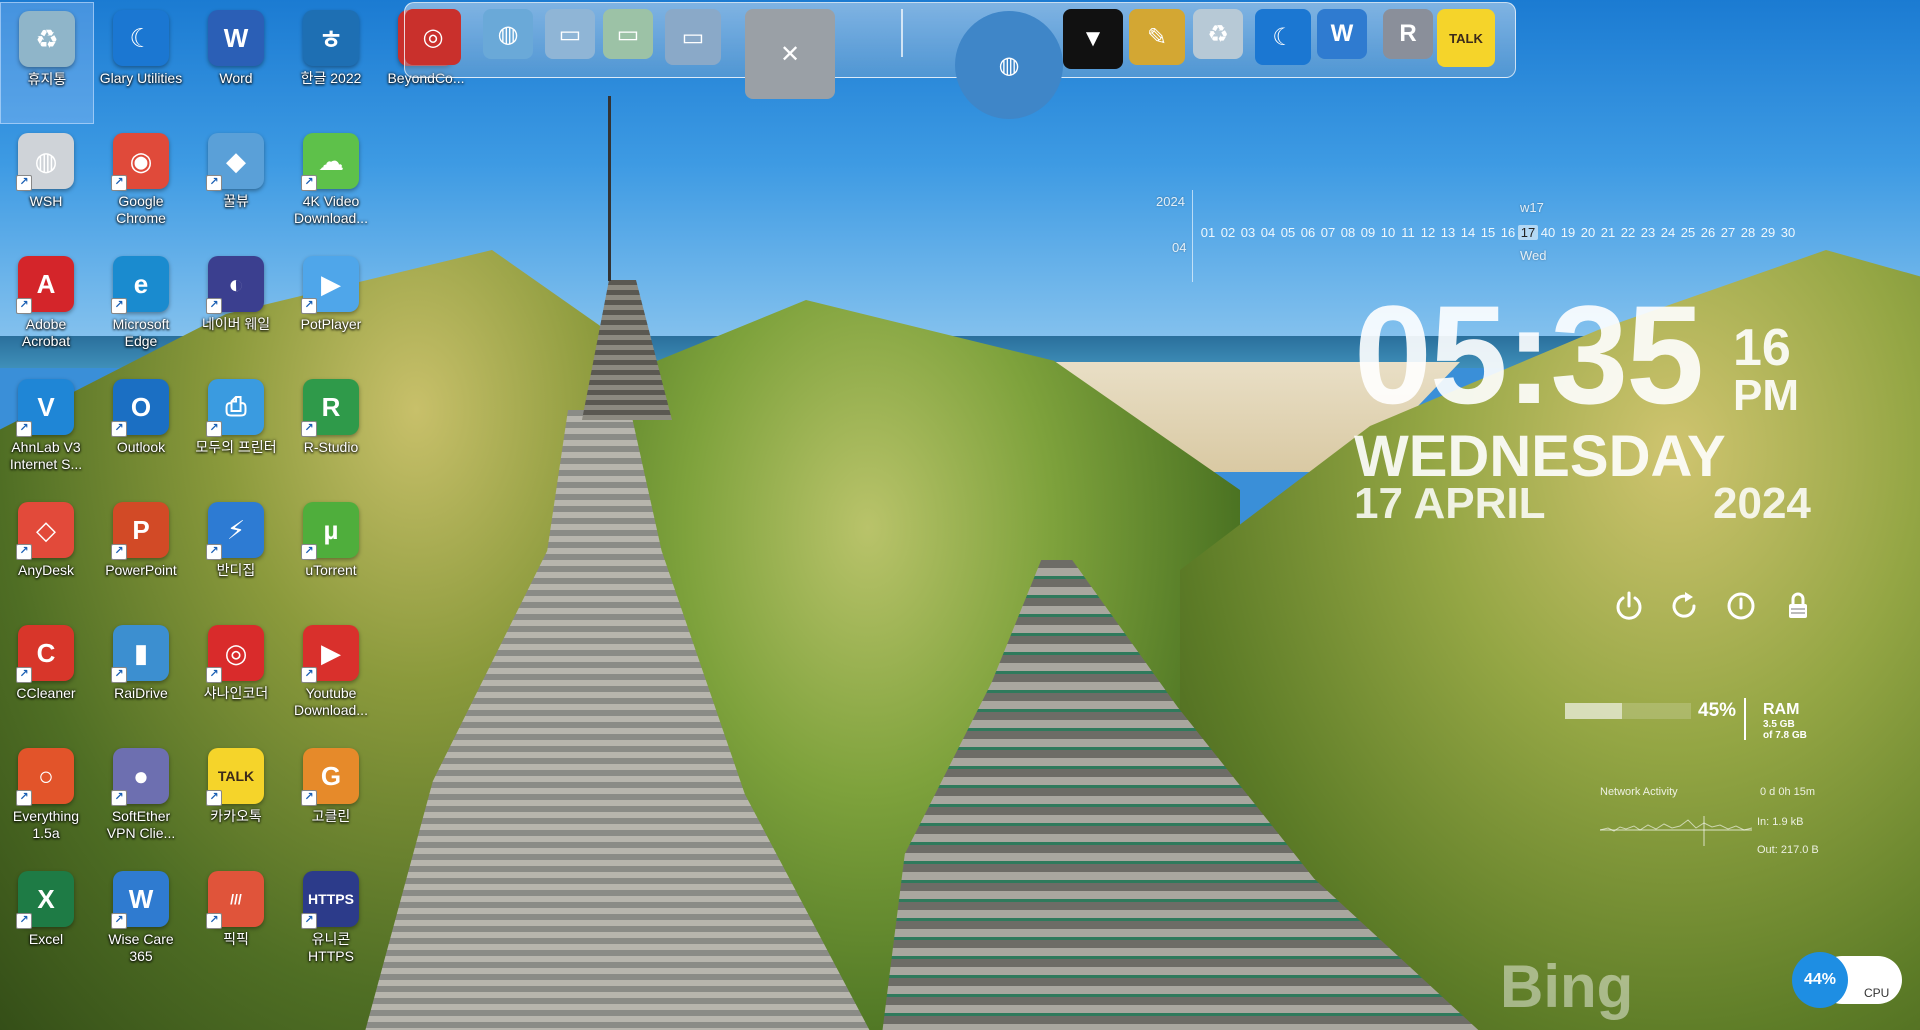 The height and width of the screenshot is (1030, 1920). Describe the element at coordinates (331, 78) in the screenshot. I see `desktop-icon-label: 한글 2022` at that location.